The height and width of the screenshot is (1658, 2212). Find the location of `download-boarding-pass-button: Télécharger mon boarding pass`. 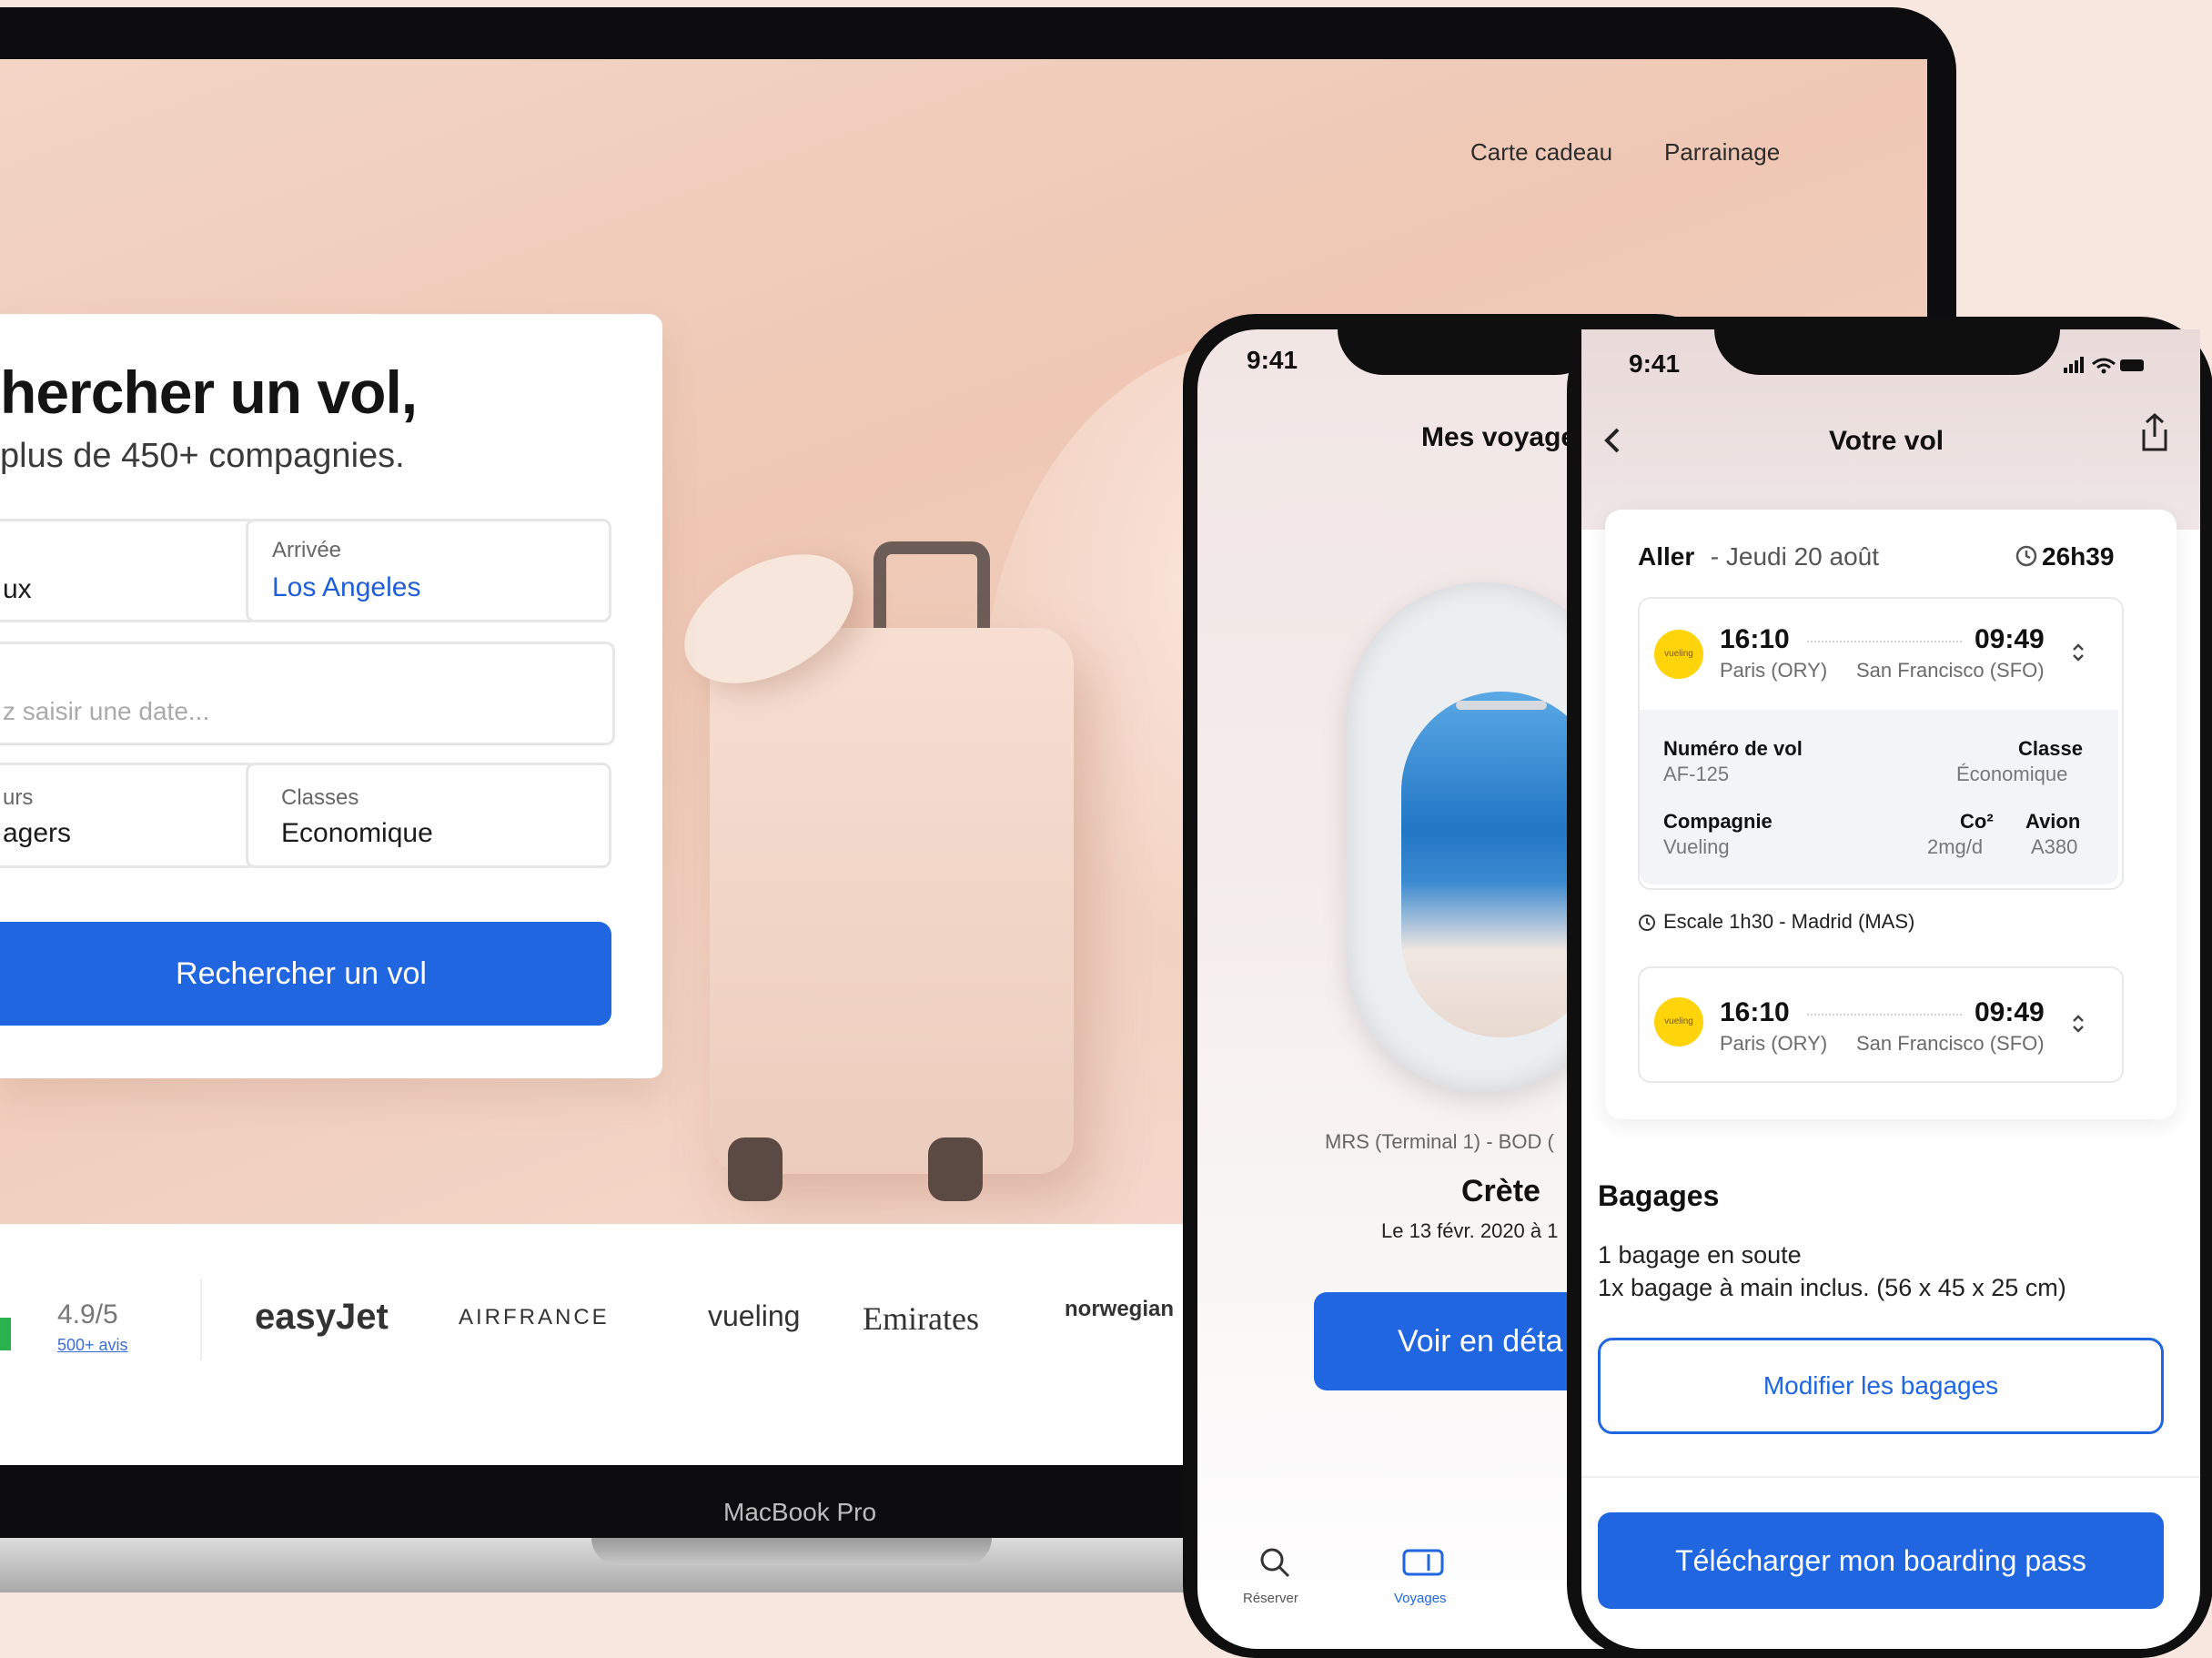

download-boarding-pass-button: Télécharger mon boarding pass is located at coordinates (1881, 1560).